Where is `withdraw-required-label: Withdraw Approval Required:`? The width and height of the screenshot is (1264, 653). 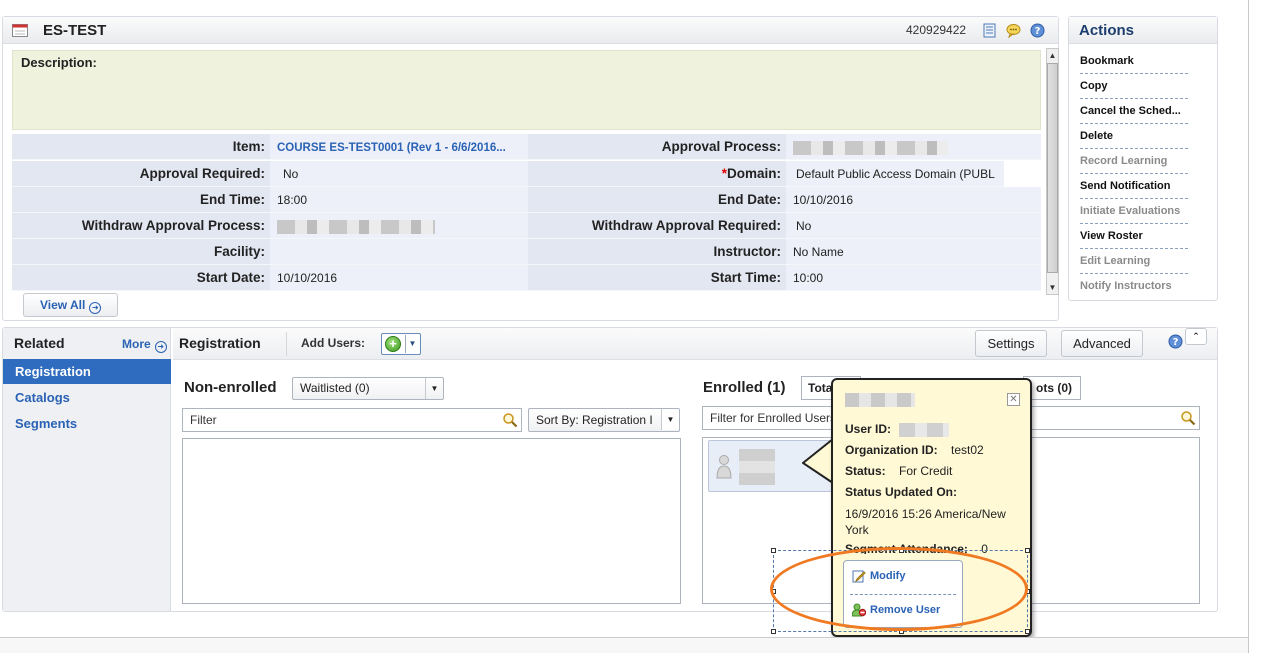 withdraw-required-label: Withdraw Approval Required: is located at coordinates (657, 226).